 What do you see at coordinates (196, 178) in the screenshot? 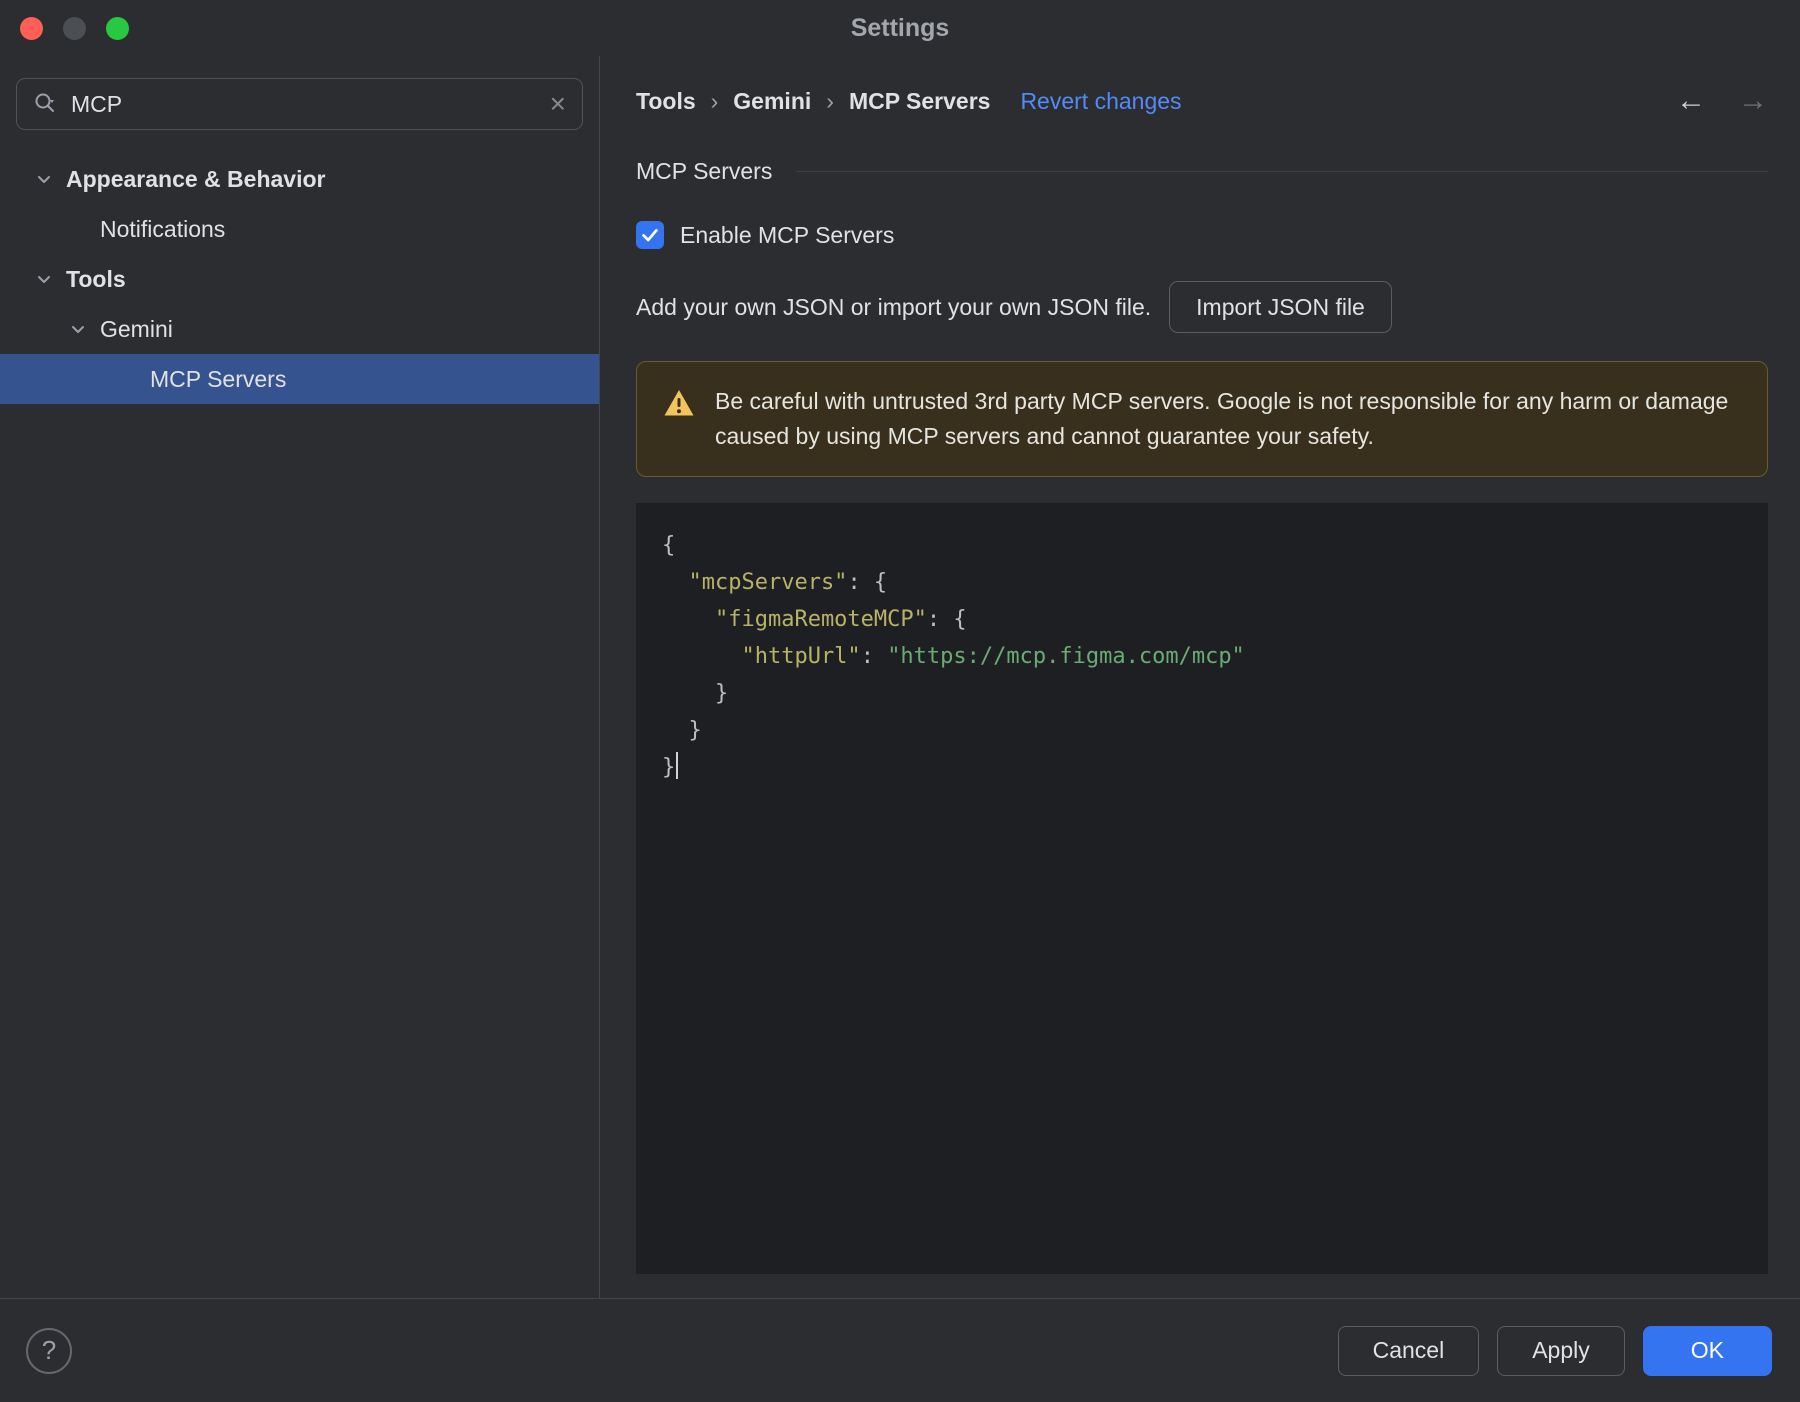
I see `sidebar-item-label: Appearance & Behavior` at bounding box center [196, 178].